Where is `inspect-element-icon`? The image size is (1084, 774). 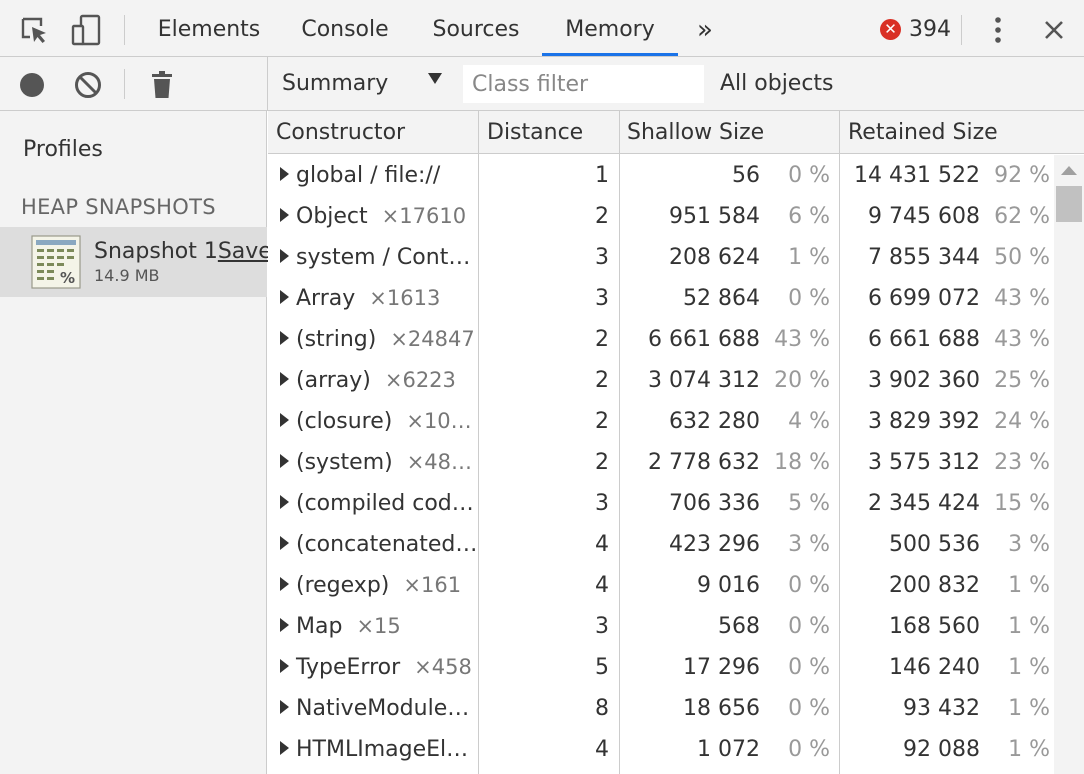 inspect-element-icon is located at coordinates (34, 30).